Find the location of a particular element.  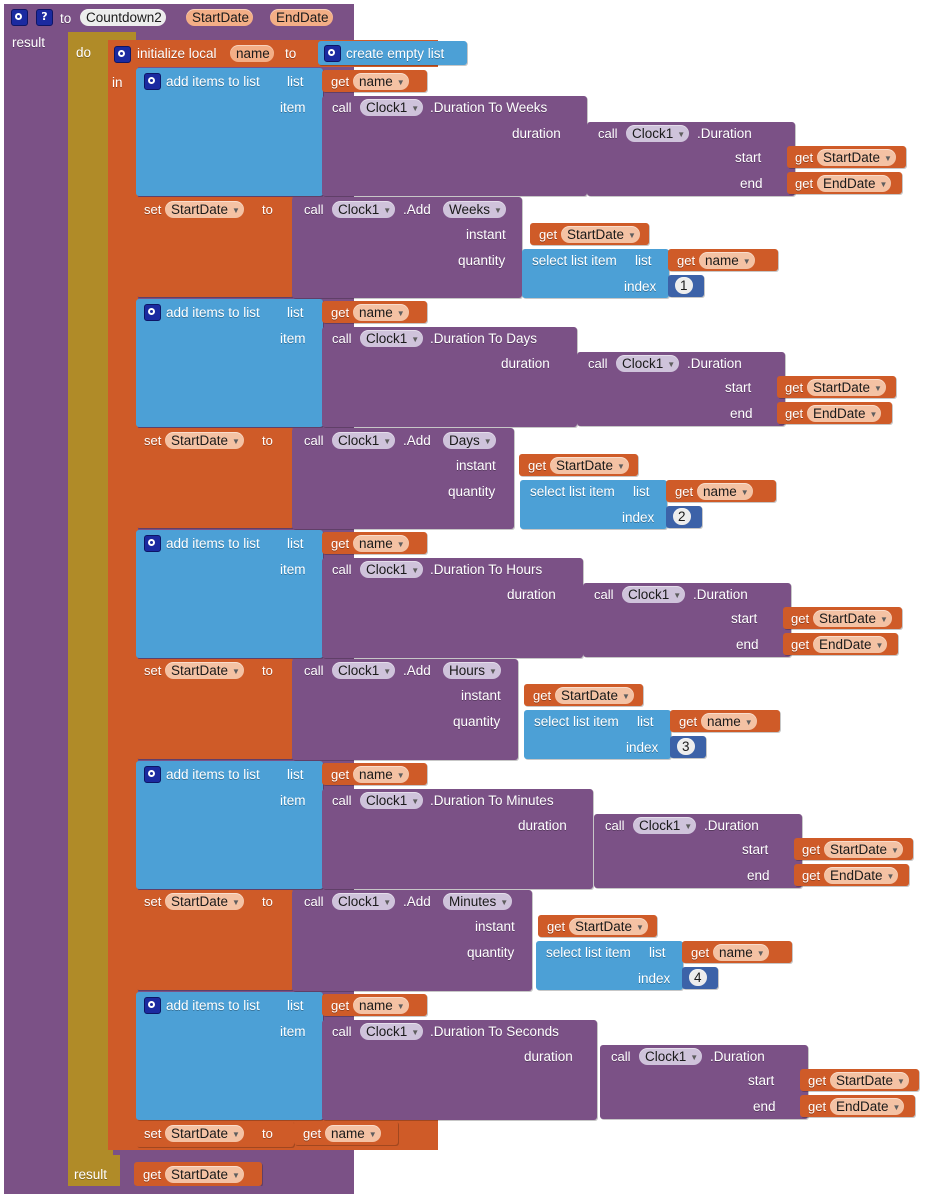

get-enddate-field-days: EndDate ▼ is located at coordinates (844, 414).